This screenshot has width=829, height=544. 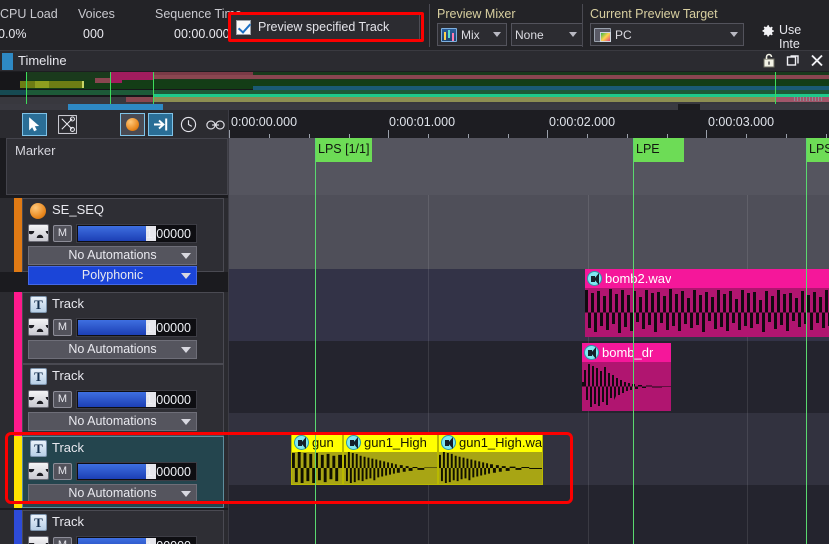 I want to click on waveform, so click(x=317, y=468).